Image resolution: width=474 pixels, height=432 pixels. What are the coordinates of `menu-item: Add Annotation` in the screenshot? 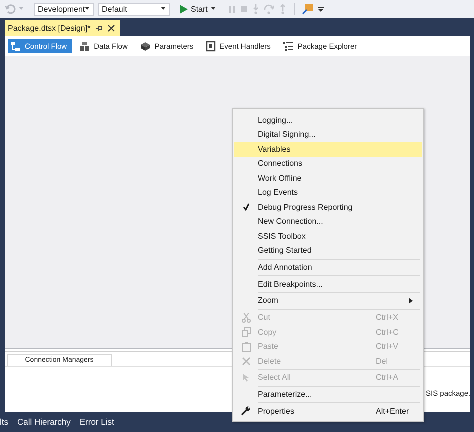 It's located at (328, 267).